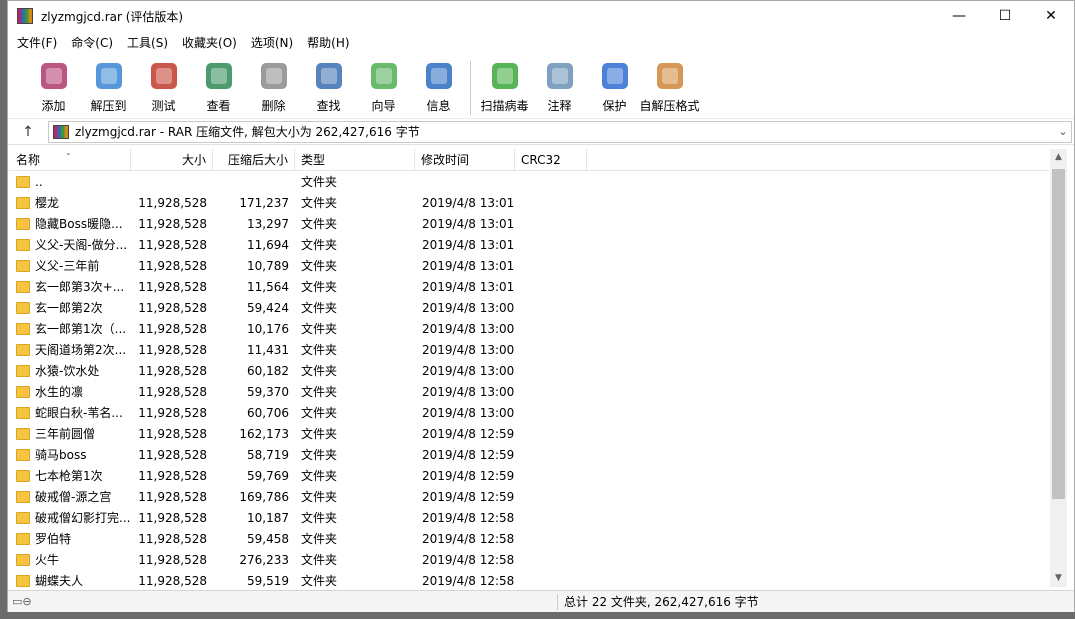 This screenshot has height=619, width=1075. I want to click on table-row: 樱龙 11,928,528 171,237 文件夹 2019/4/8 13:01, so click(529, 202).